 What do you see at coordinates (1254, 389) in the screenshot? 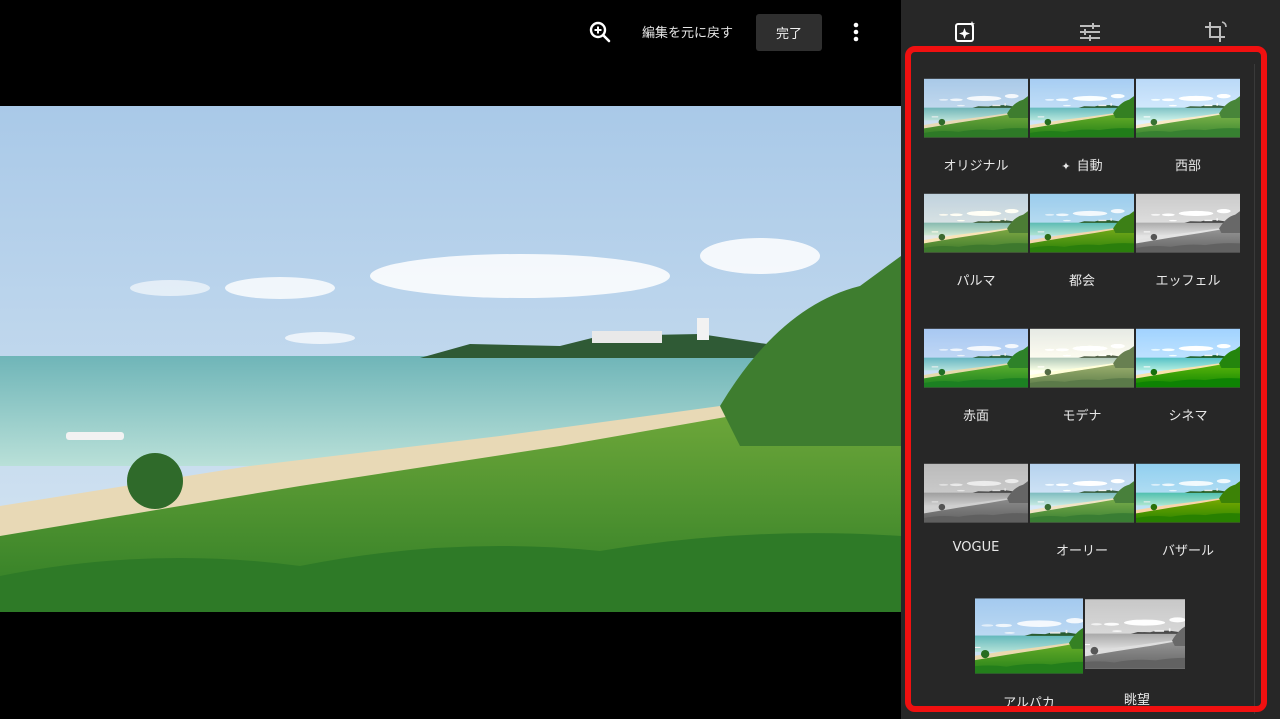
I see `filter-scrollbar` at bounding box center [1254, 389].